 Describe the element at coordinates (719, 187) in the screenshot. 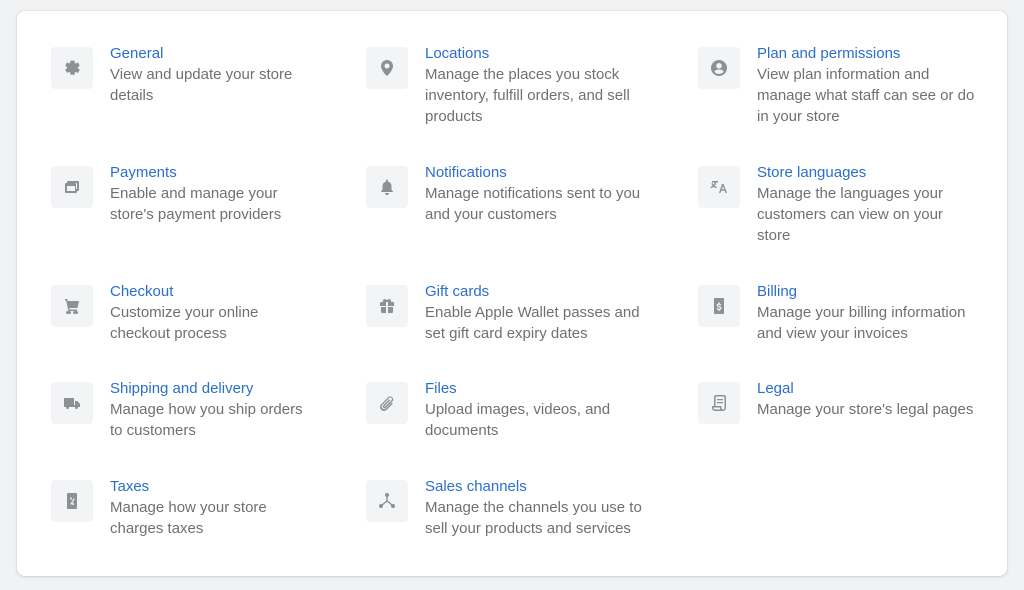

I see `translate-icon` at that location.